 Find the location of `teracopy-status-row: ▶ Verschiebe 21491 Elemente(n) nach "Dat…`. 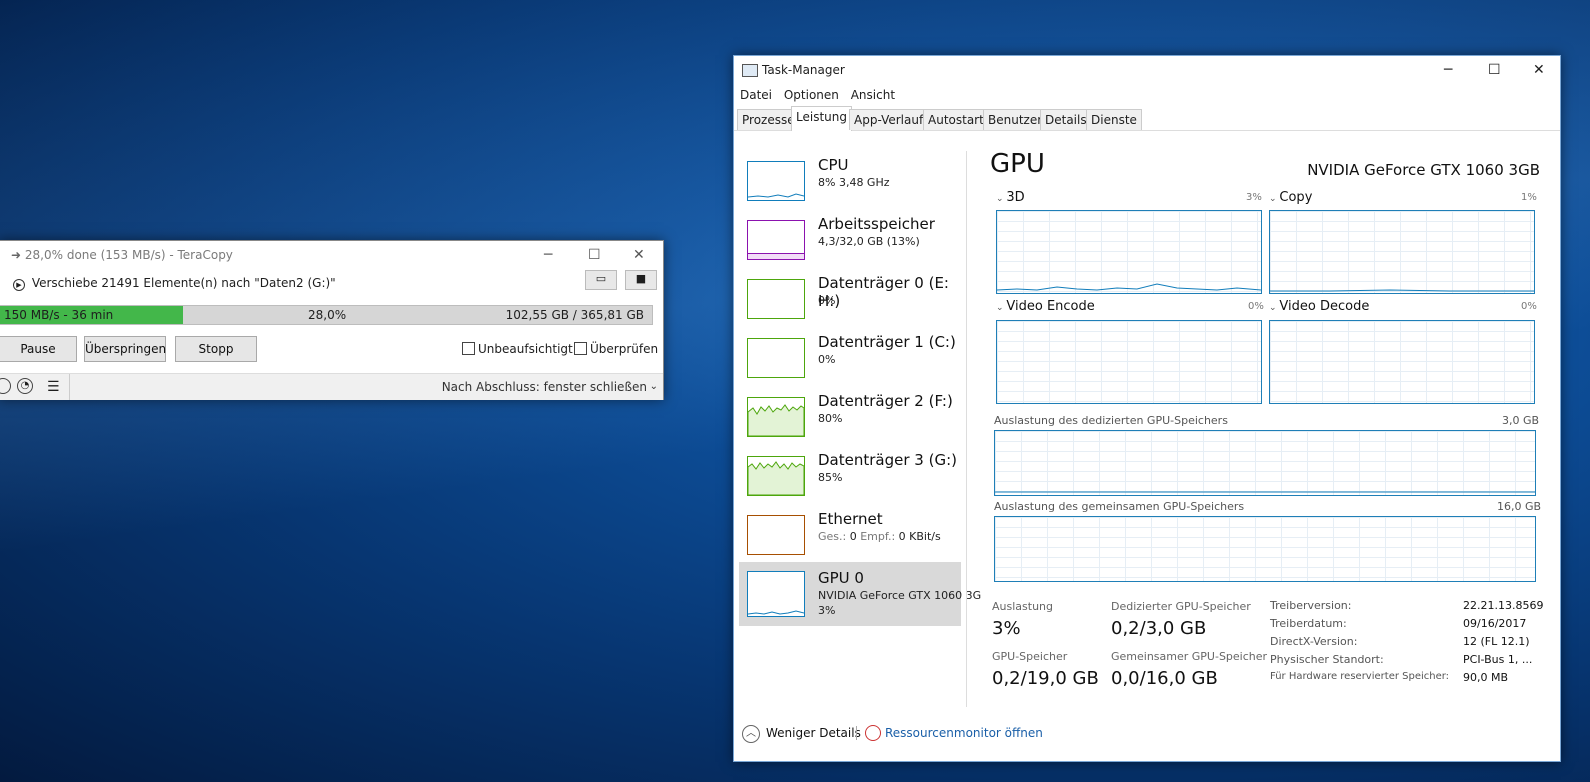

teracopy-status-row: ▶ Verschiebe 21491 Elemente(n) nach "Dat… is located at coordinates (331, 283).